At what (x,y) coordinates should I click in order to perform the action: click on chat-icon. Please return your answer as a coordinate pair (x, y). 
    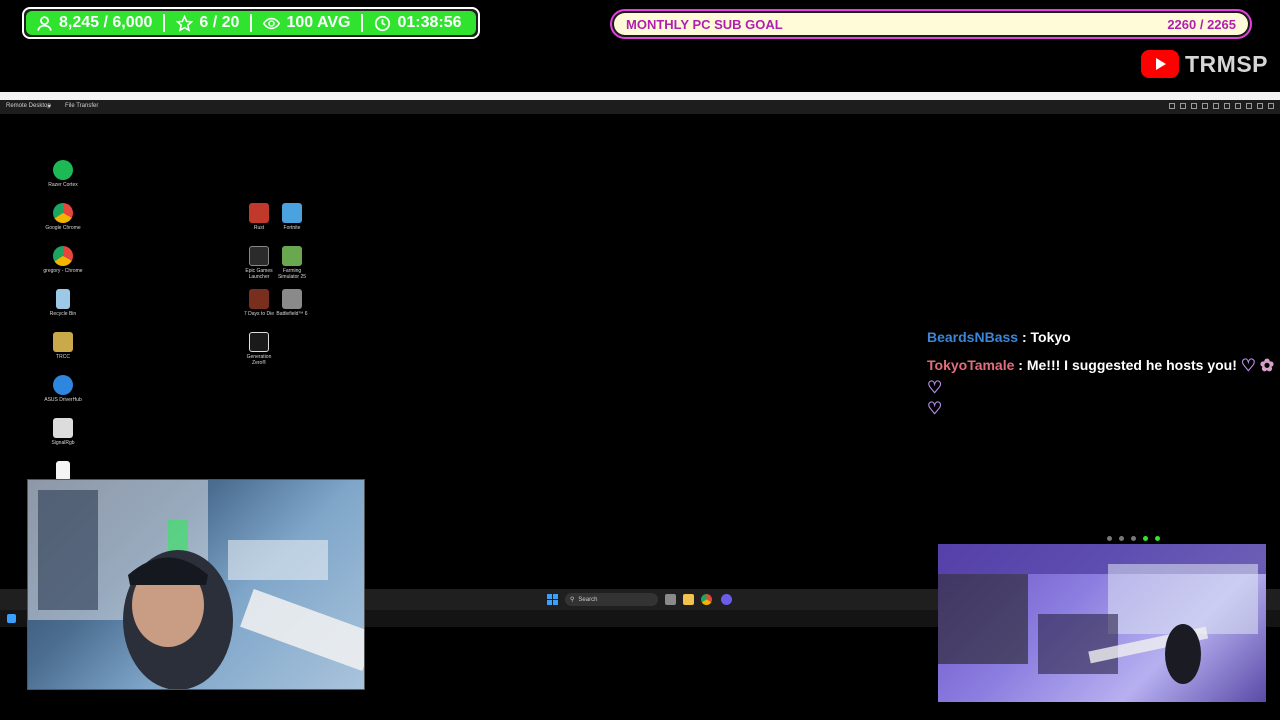
    Looking at the image, I should click on (1227, 106).